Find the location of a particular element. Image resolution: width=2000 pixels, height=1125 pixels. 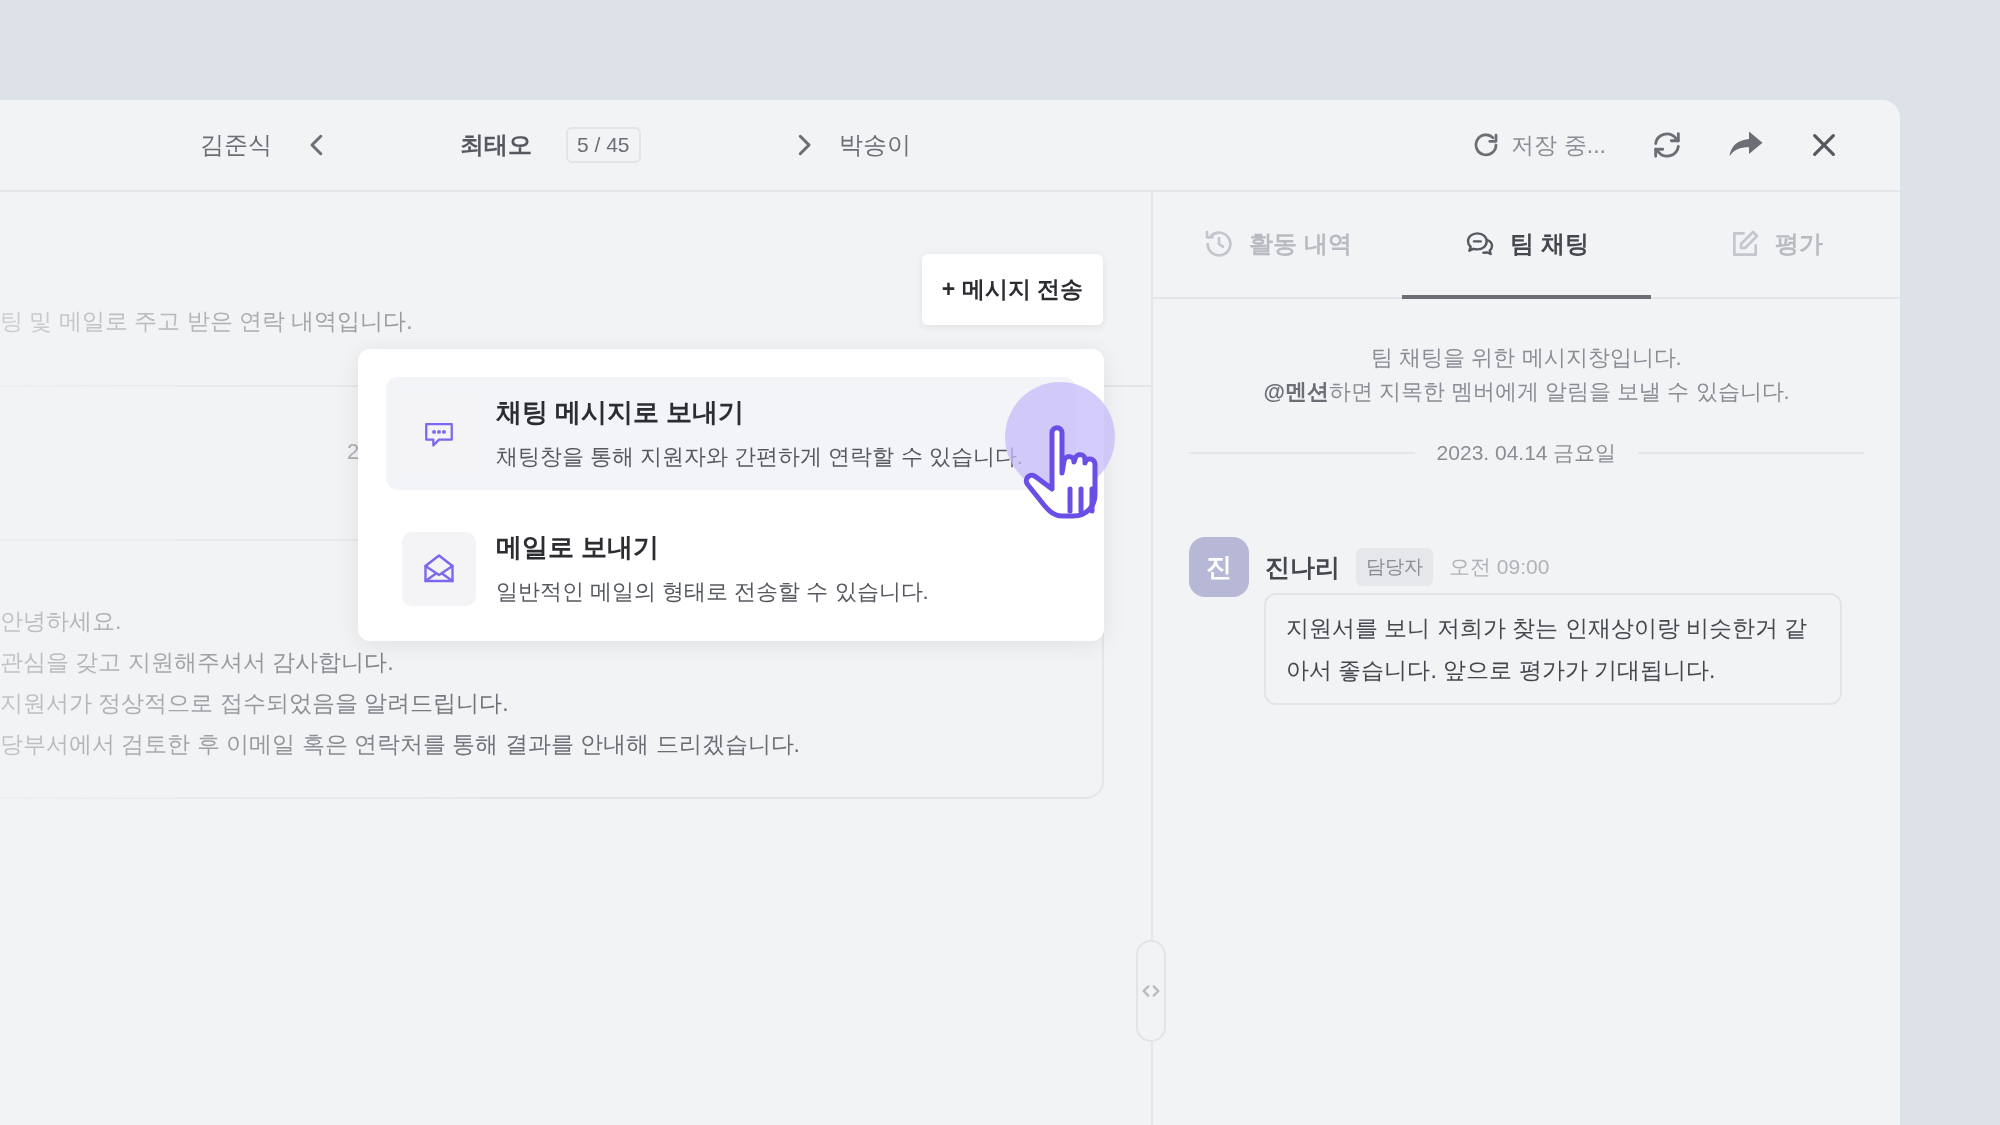

role-tag: 담당자 is located at coordinates (1394, 567).